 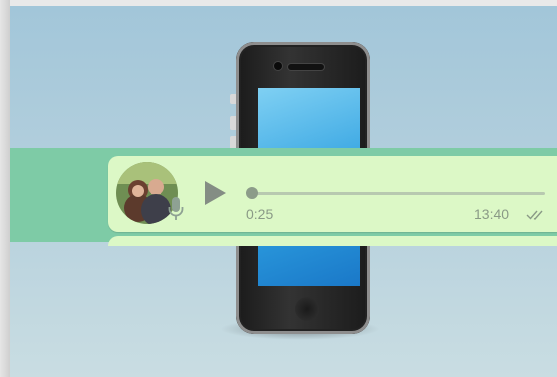 I want to click on message-timestamp: 13:40, so click(x=492, y=214).